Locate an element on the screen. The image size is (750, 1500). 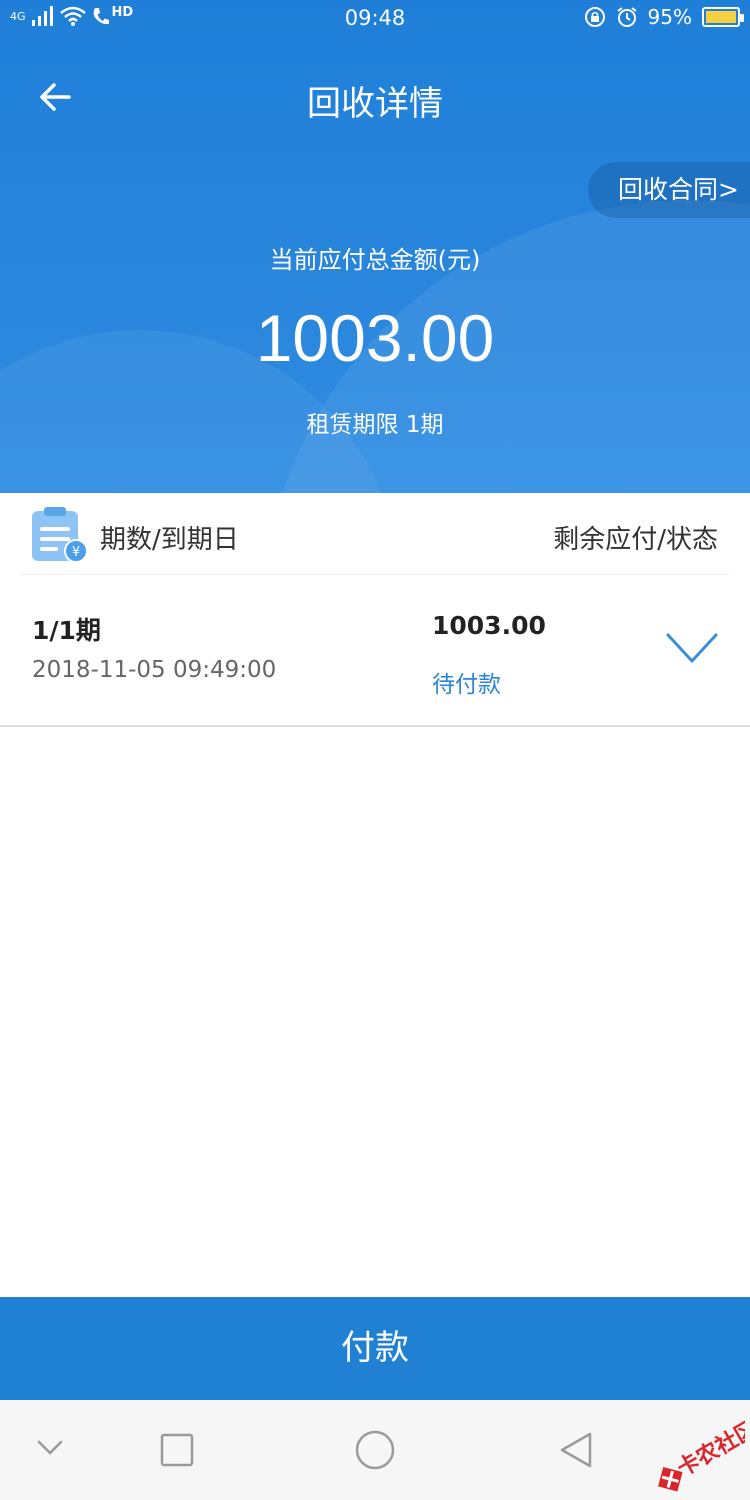
back-triangle-icon is located at coordinates (576, 1450).